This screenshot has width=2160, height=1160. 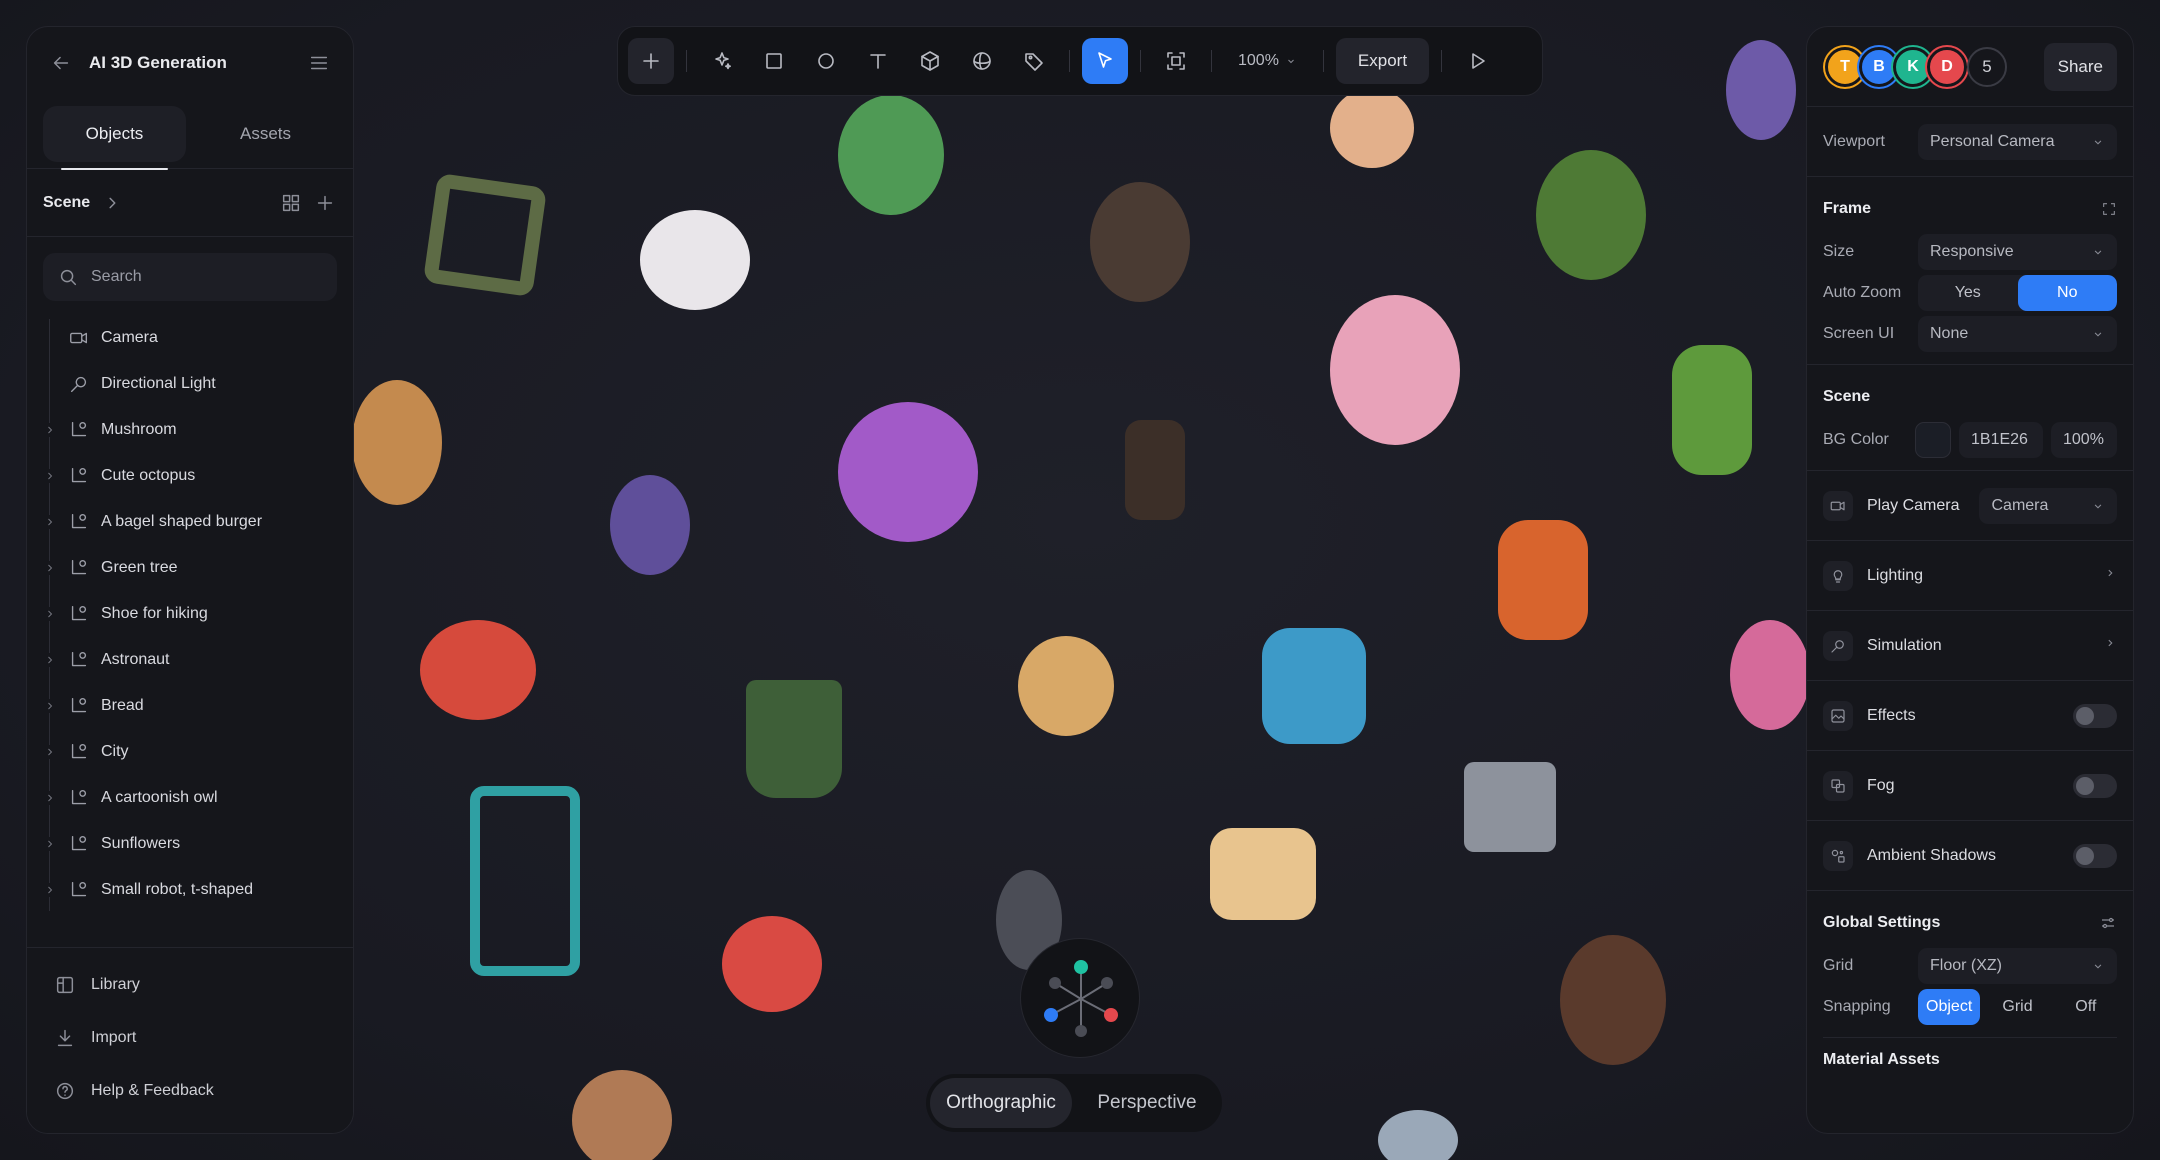 I want to click on search-box, so click(x=190, y=277).